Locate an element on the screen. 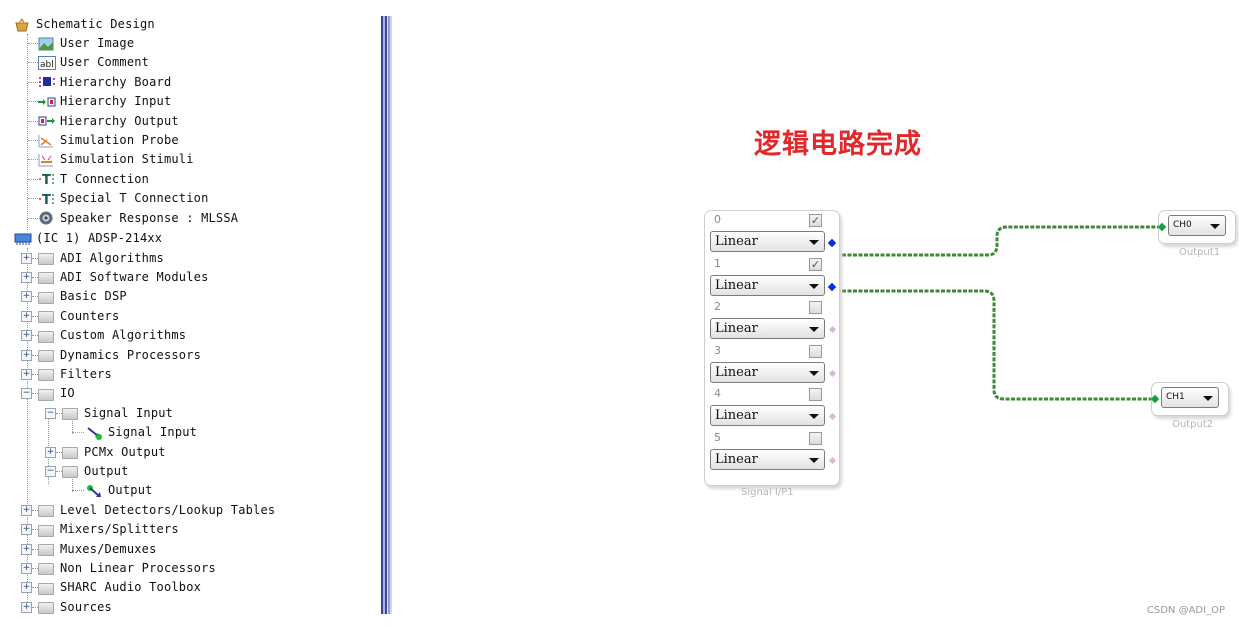 The height and width of the screenshot is (627, 1239). output2-channel-dropdown: CH1 is located at coordinates (1190, 397).